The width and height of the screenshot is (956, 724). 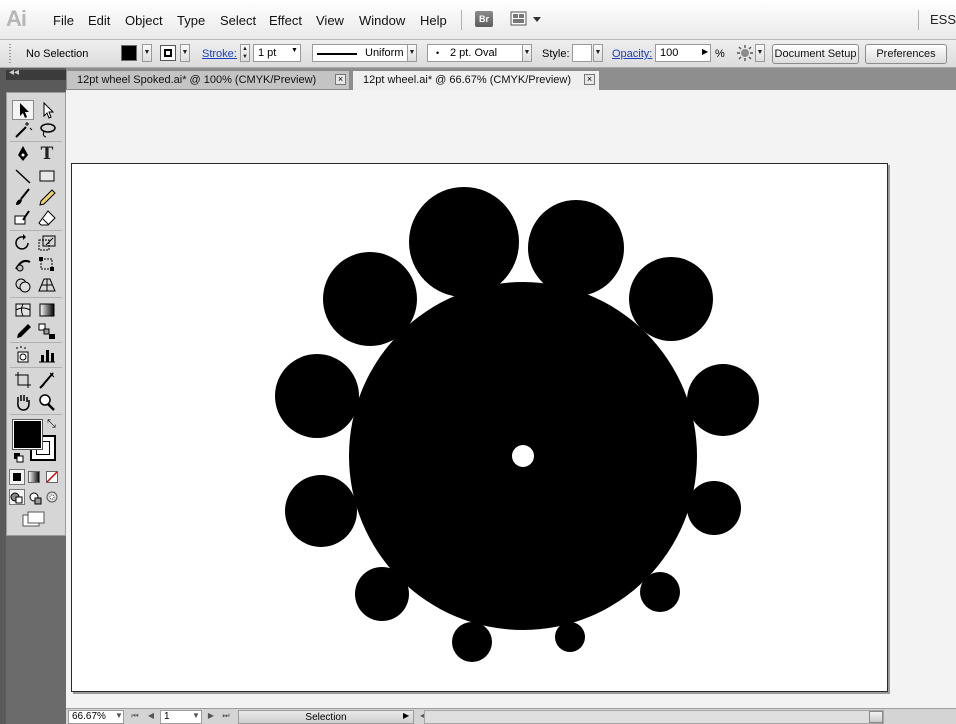 I want to click on brush-dropdown-button: ▼, so click(x=527, y=53).